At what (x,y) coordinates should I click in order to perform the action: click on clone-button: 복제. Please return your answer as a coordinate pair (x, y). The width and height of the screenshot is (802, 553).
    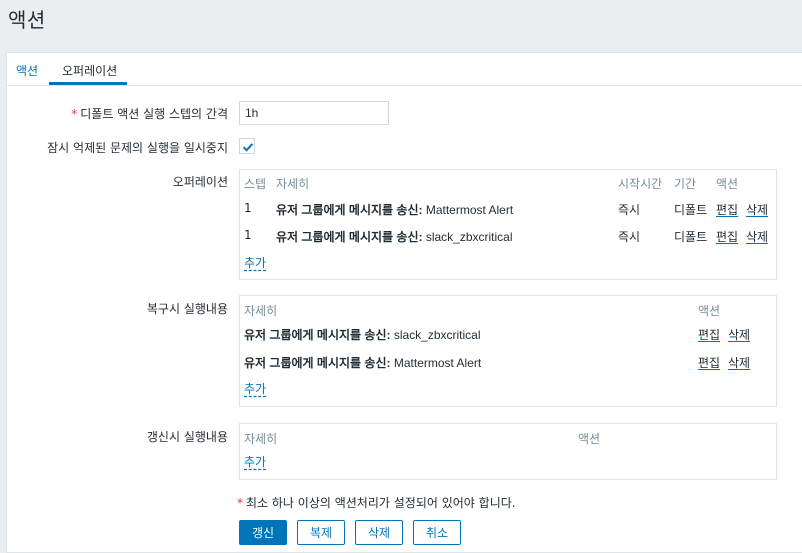
    Looking at the image, I should click on (321, 532).